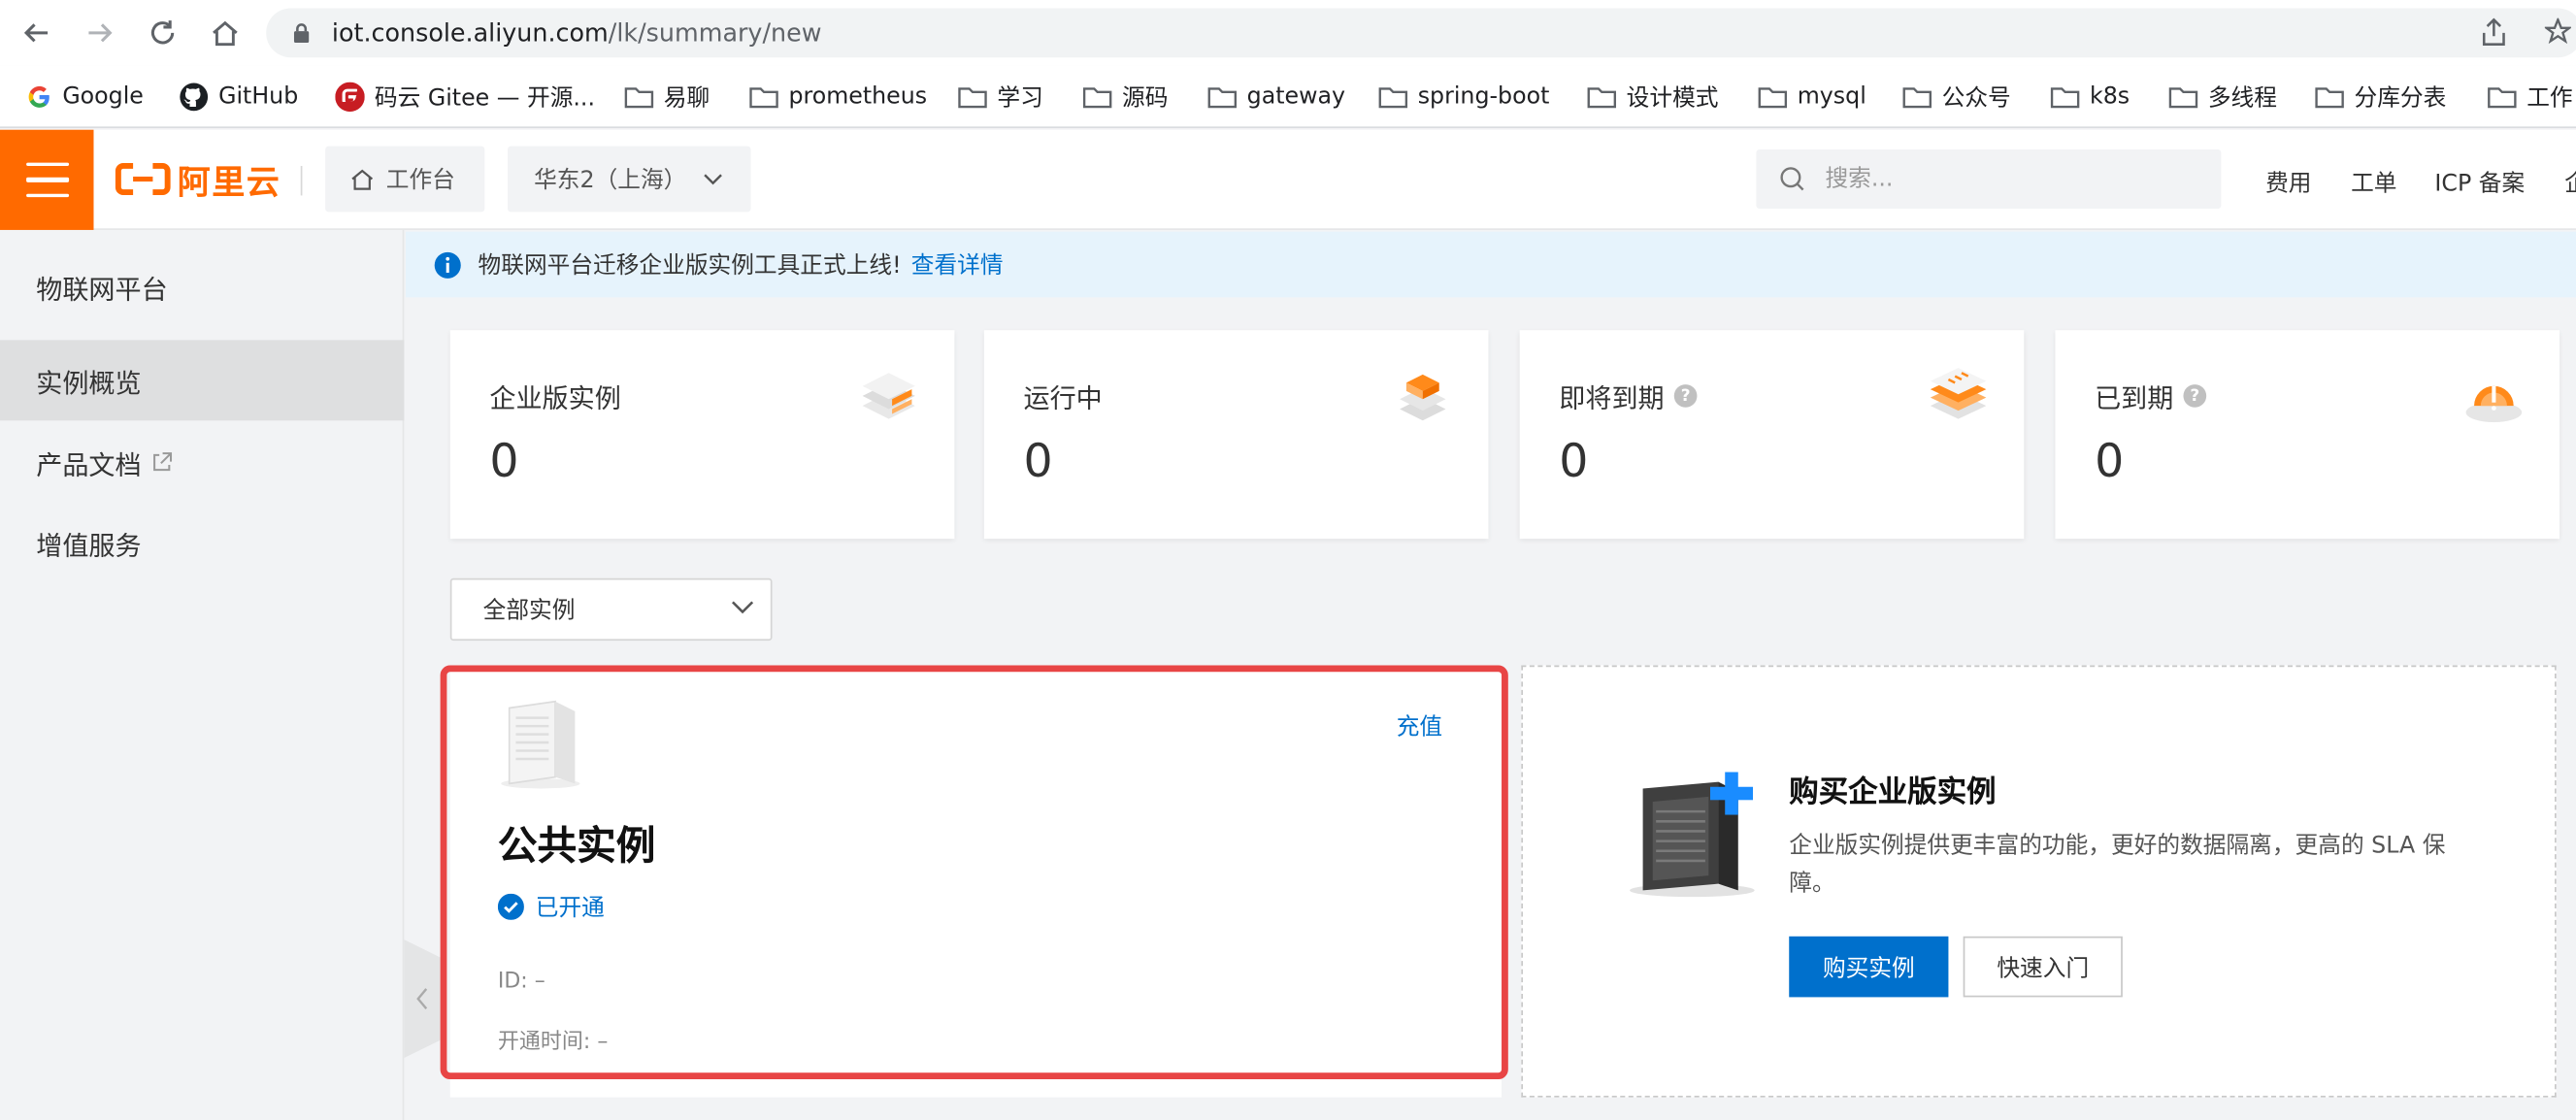  What do you see at coordinates (202, 380) in the screenshot?
I see `sidebar-item-overview: 实例概览` at bounding box center [202, 380].